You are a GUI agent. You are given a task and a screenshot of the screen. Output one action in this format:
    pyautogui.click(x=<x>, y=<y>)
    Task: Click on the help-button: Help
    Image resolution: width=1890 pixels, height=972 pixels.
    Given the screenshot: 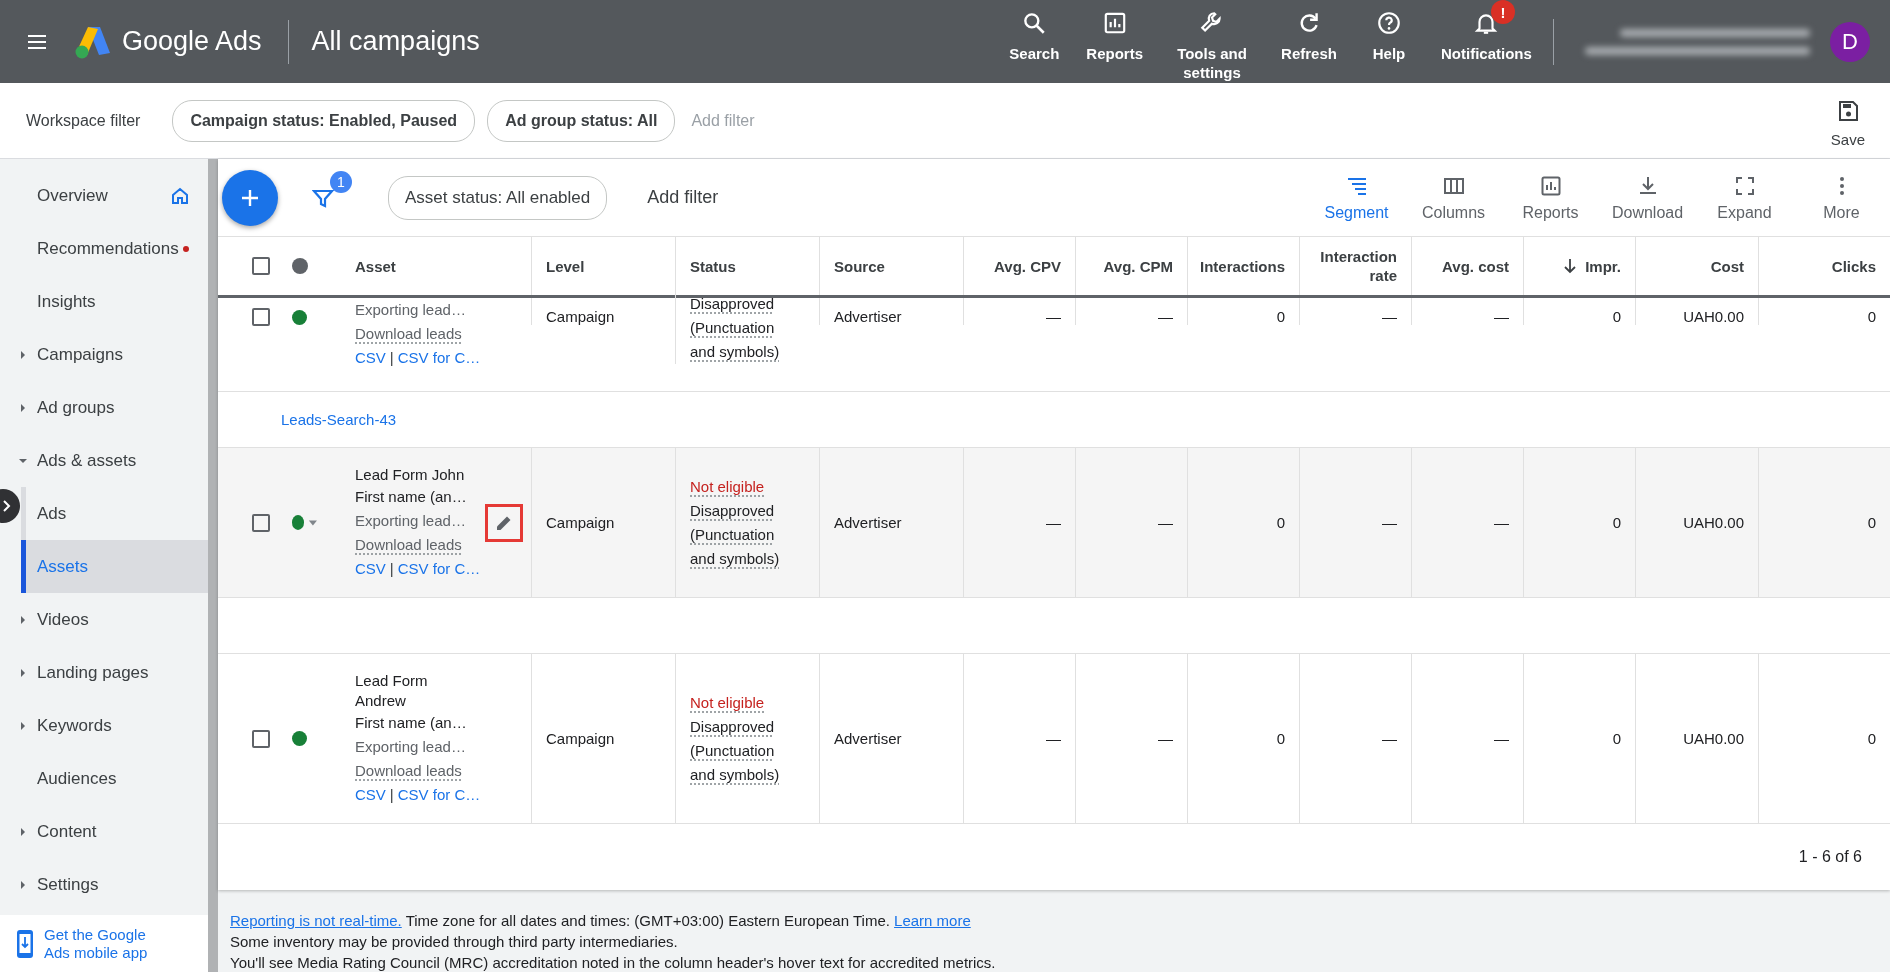 What is the action you would take?
    pyautogui.click(x=1389, y=31)
    